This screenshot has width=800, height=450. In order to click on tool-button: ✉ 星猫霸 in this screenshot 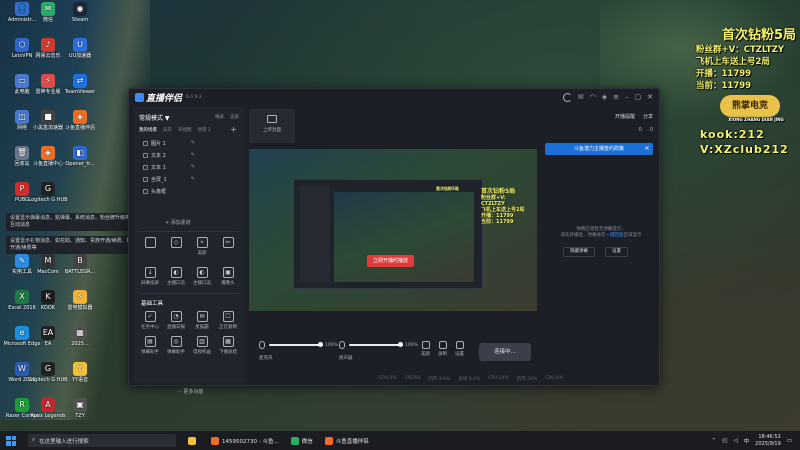, I will do `click(202, 320)`.